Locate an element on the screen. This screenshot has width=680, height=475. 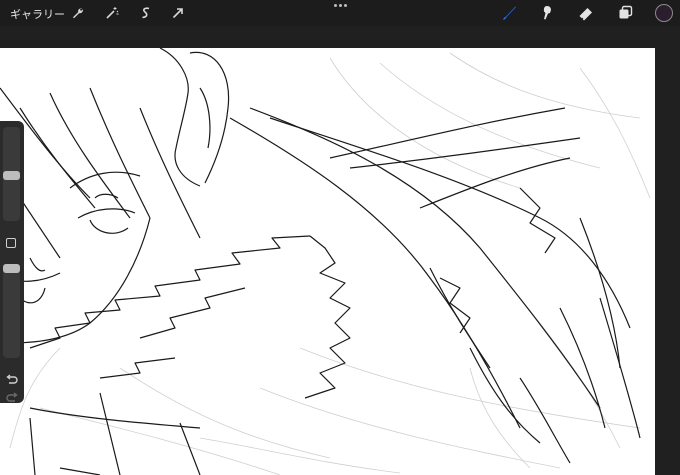
brush-size-slider is located at coordinates (11, 174).